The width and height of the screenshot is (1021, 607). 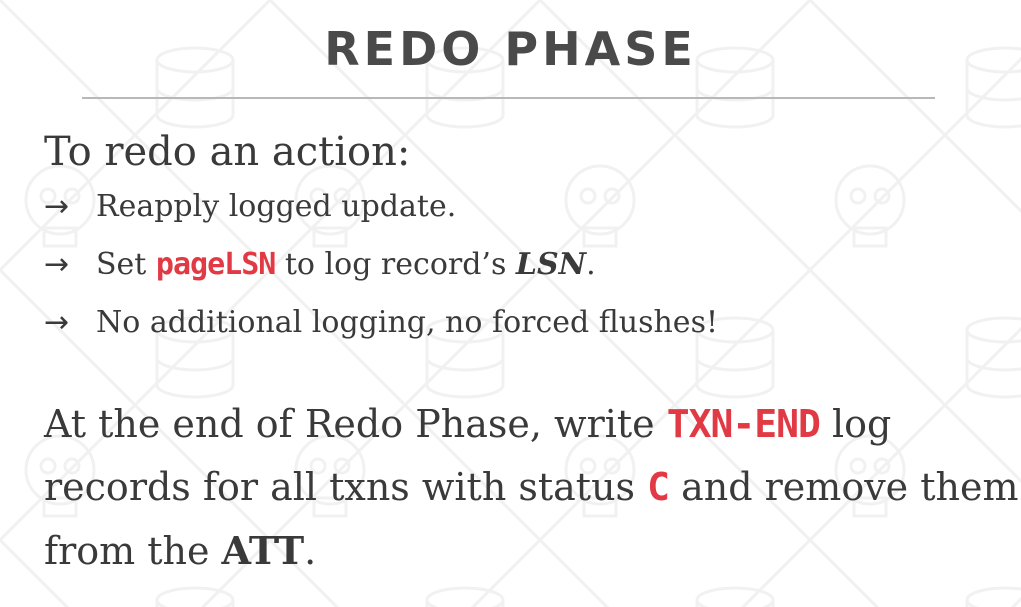 I want to click on bullet-text-prefix: Set, so click(x=126, y=264).